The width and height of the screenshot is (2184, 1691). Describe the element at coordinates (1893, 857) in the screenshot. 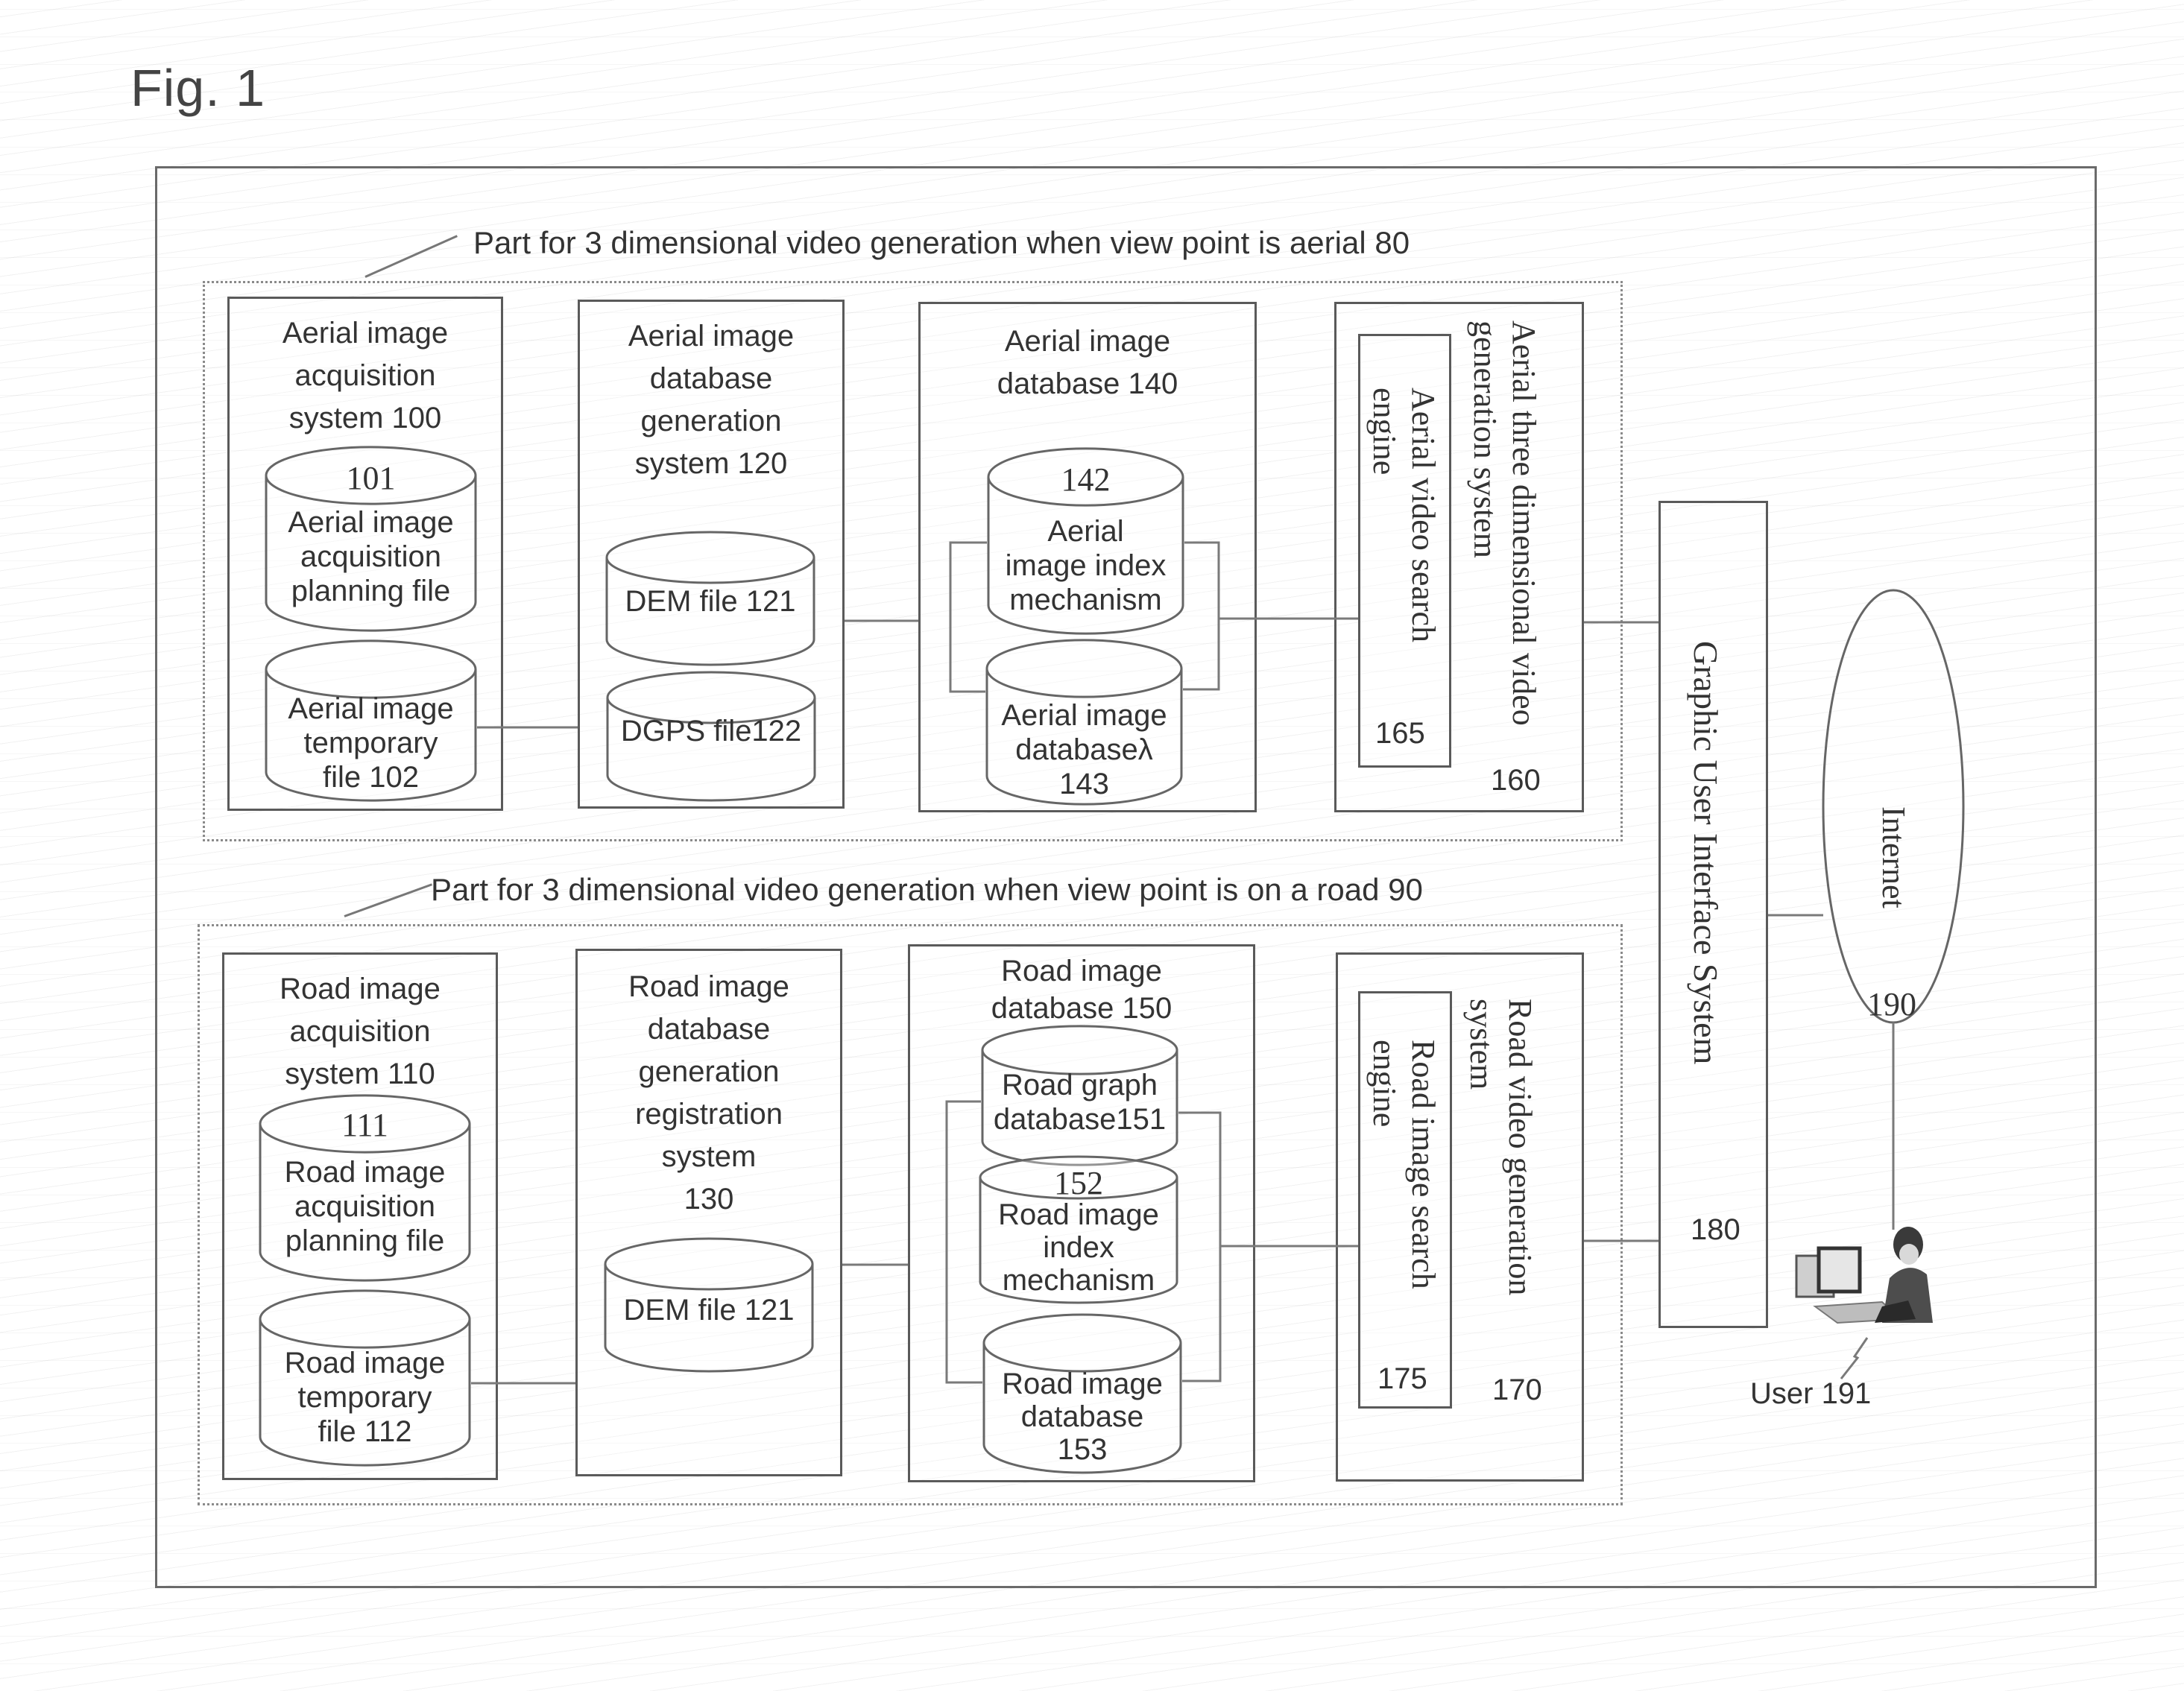

I see `internet-title: Internet` at that location.